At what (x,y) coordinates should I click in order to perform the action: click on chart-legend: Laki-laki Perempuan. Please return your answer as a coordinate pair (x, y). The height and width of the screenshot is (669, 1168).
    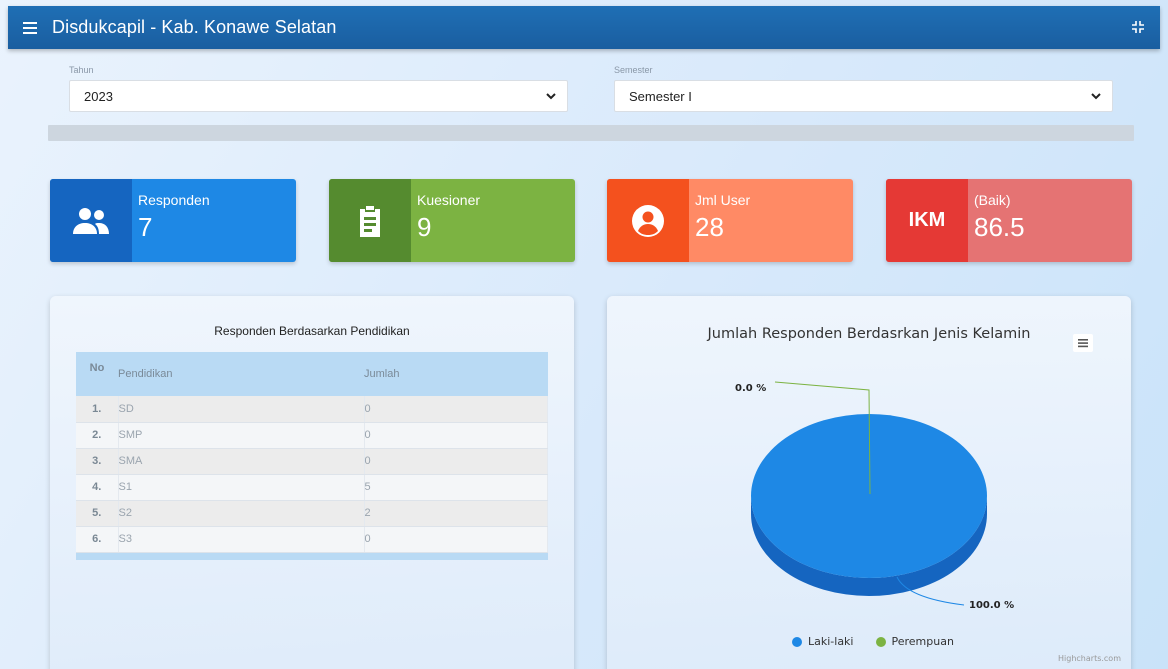
    Looking at the image, I should click on (884, 641).